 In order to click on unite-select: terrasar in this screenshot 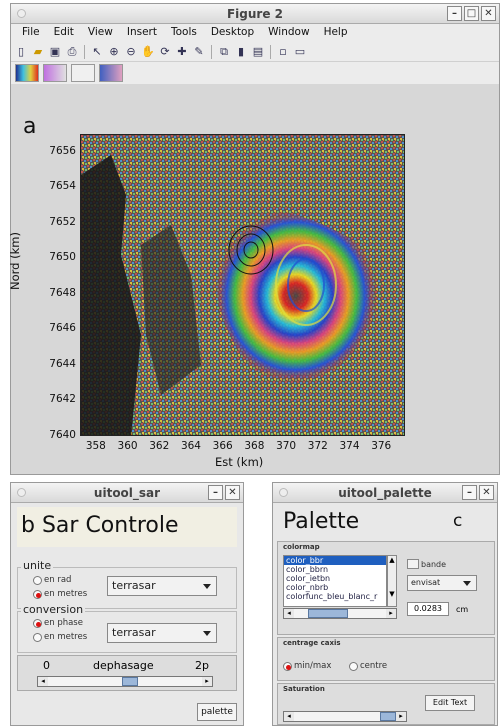, I will do `click(162, 586)`.